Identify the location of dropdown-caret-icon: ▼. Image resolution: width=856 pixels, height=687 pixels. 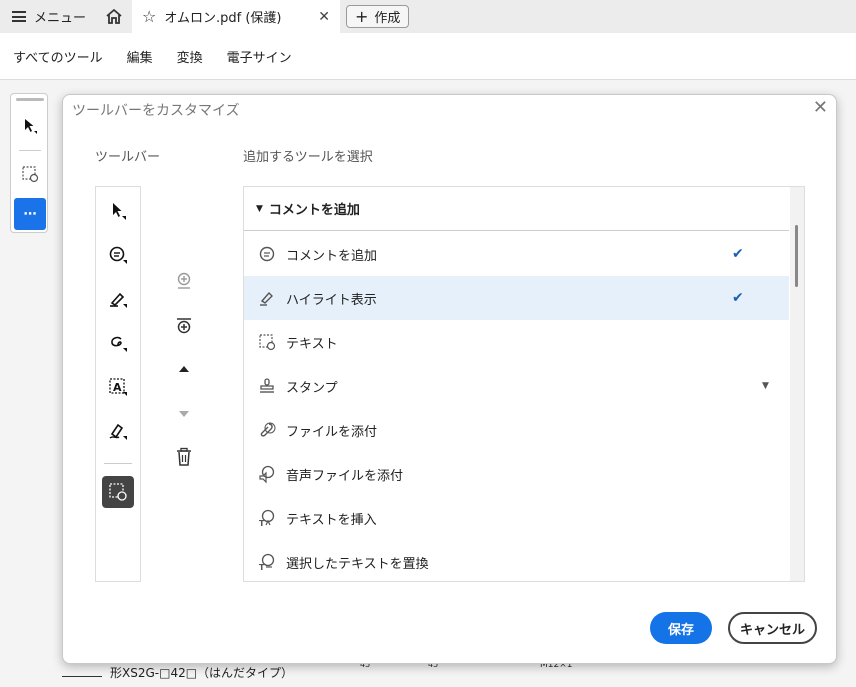
(765, 386).